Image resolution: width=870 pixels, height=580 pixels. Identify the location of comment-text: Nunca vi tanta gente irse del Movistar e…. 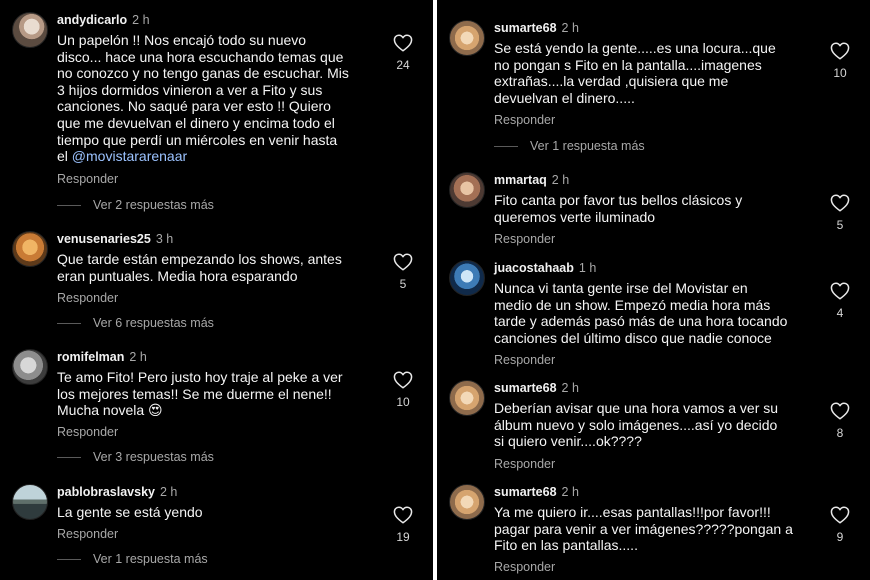
(640, 313).